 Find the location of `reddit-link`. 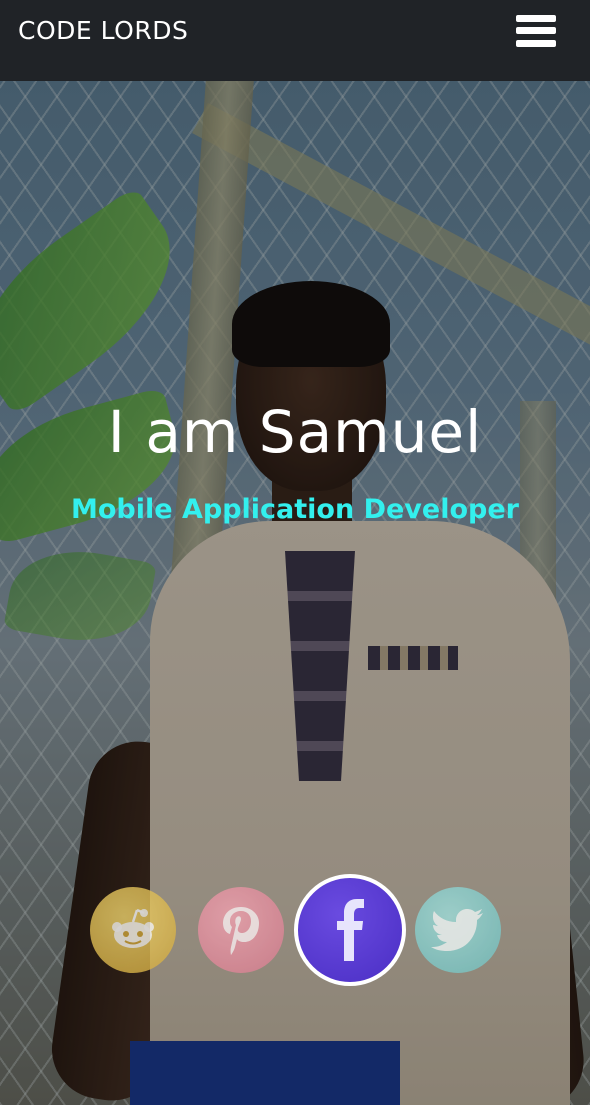

reddit-link is located at coordinates (133, 930).